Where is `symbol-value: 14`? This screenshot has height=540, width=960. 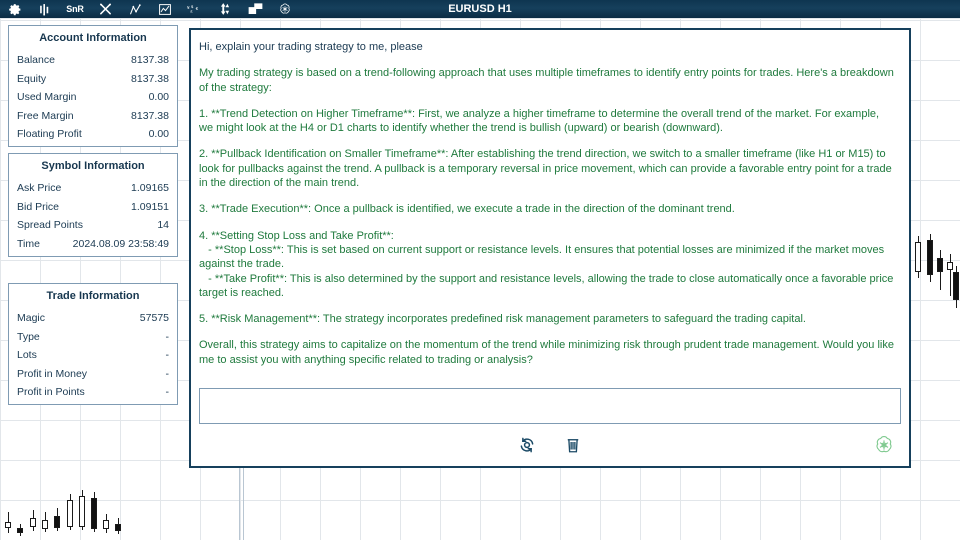
symbol-value: 14 is located at coordinates (163, 225).